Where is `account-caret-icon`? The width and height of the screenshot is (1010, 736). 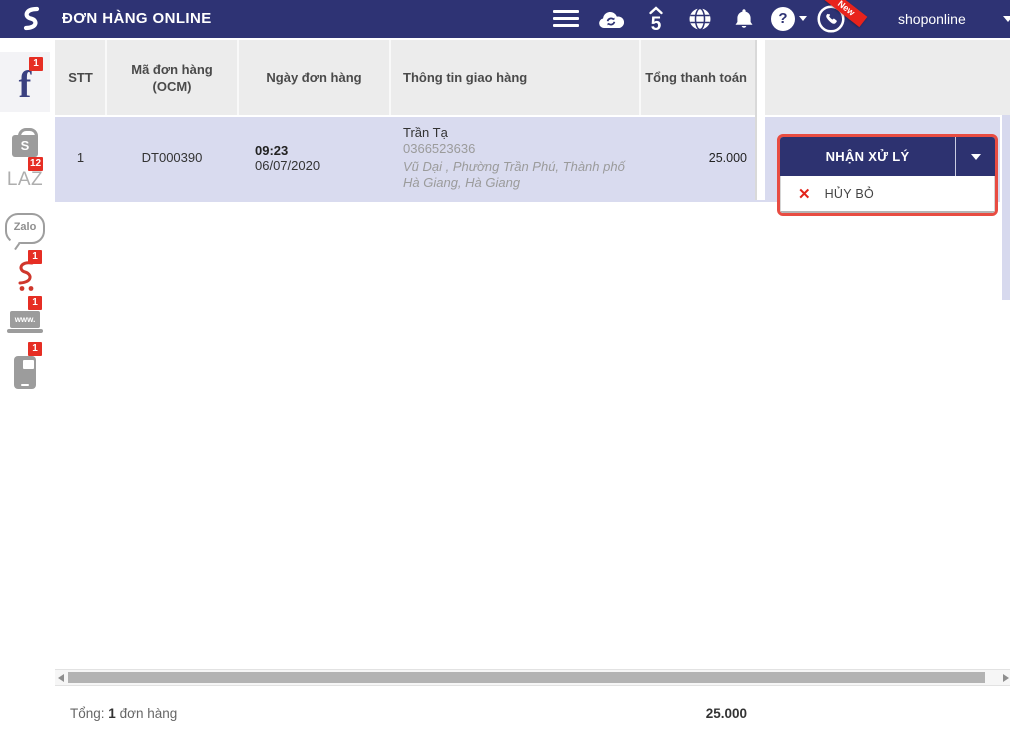
account-caret-icon is located at coordinates (1006, 19).